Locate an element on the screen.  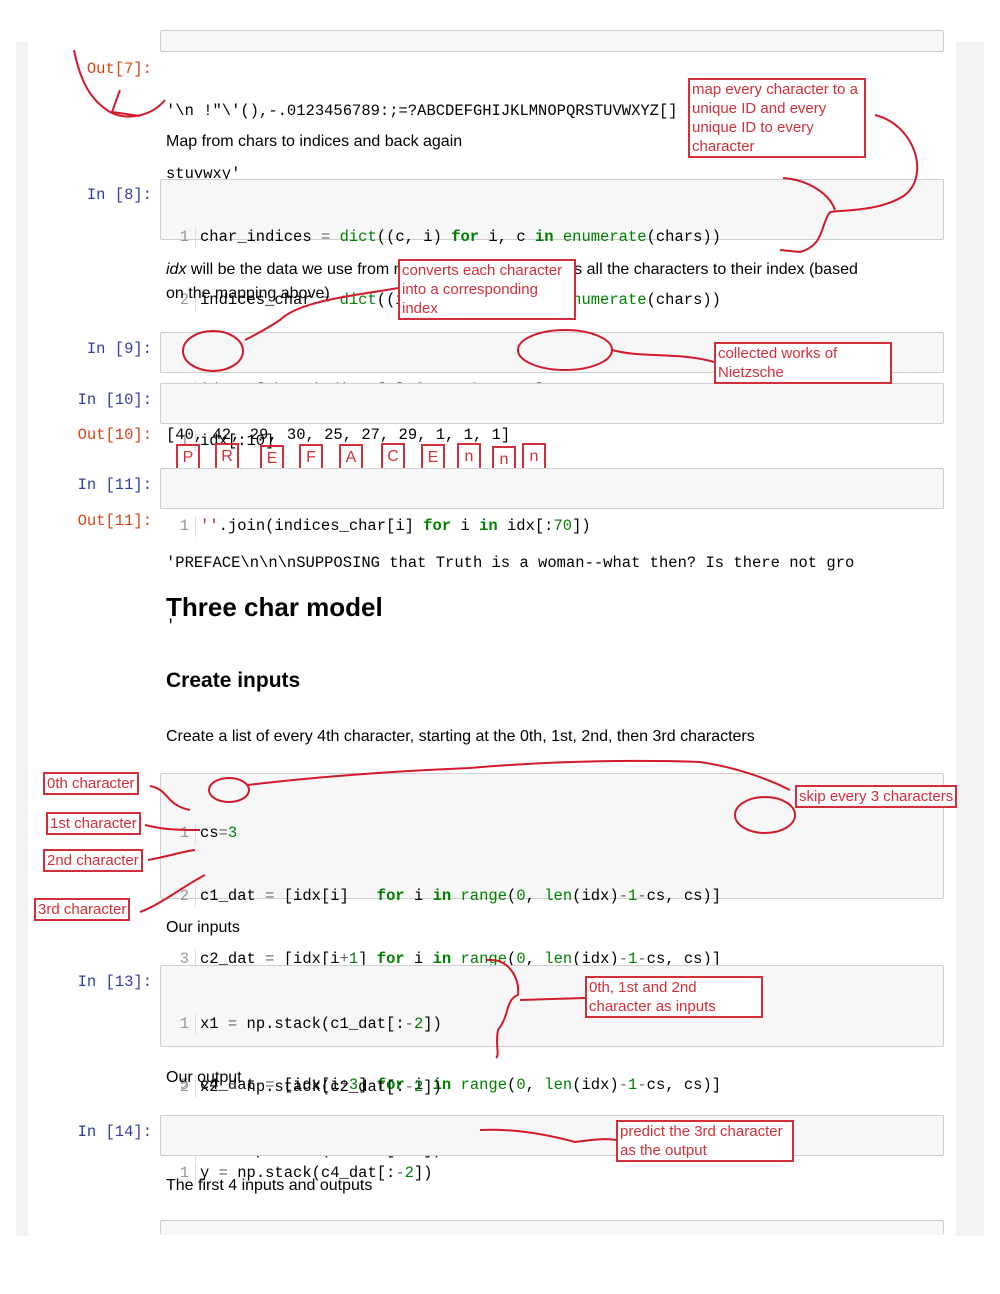
markdown-our-output: Our output is located at coordinates (204, 1077).